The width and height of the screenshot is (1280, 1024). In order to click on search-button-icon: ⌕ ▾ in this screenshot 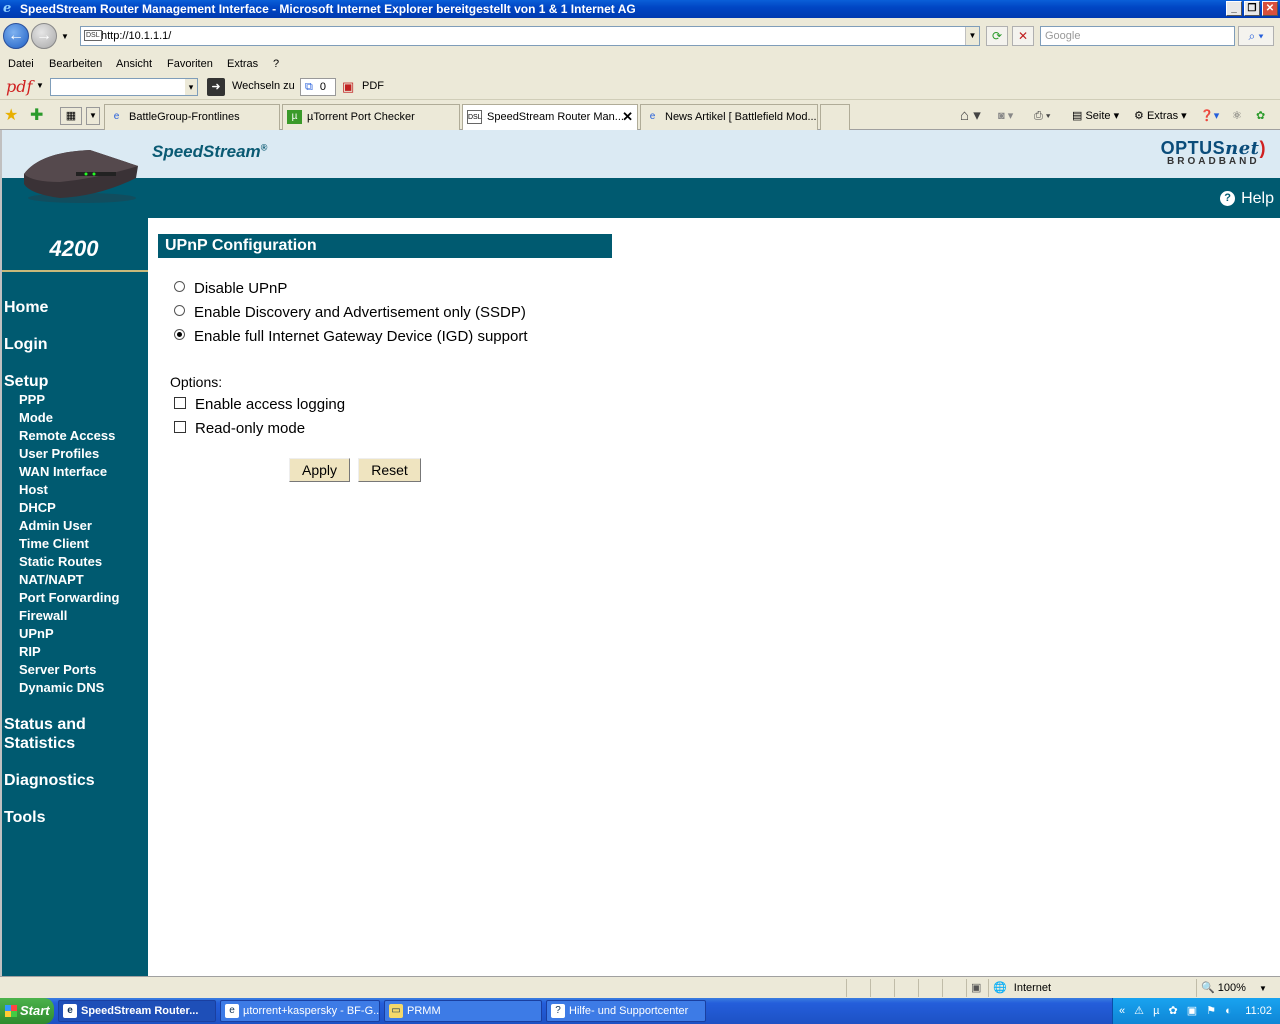, I will do `click(1256, 36)`.